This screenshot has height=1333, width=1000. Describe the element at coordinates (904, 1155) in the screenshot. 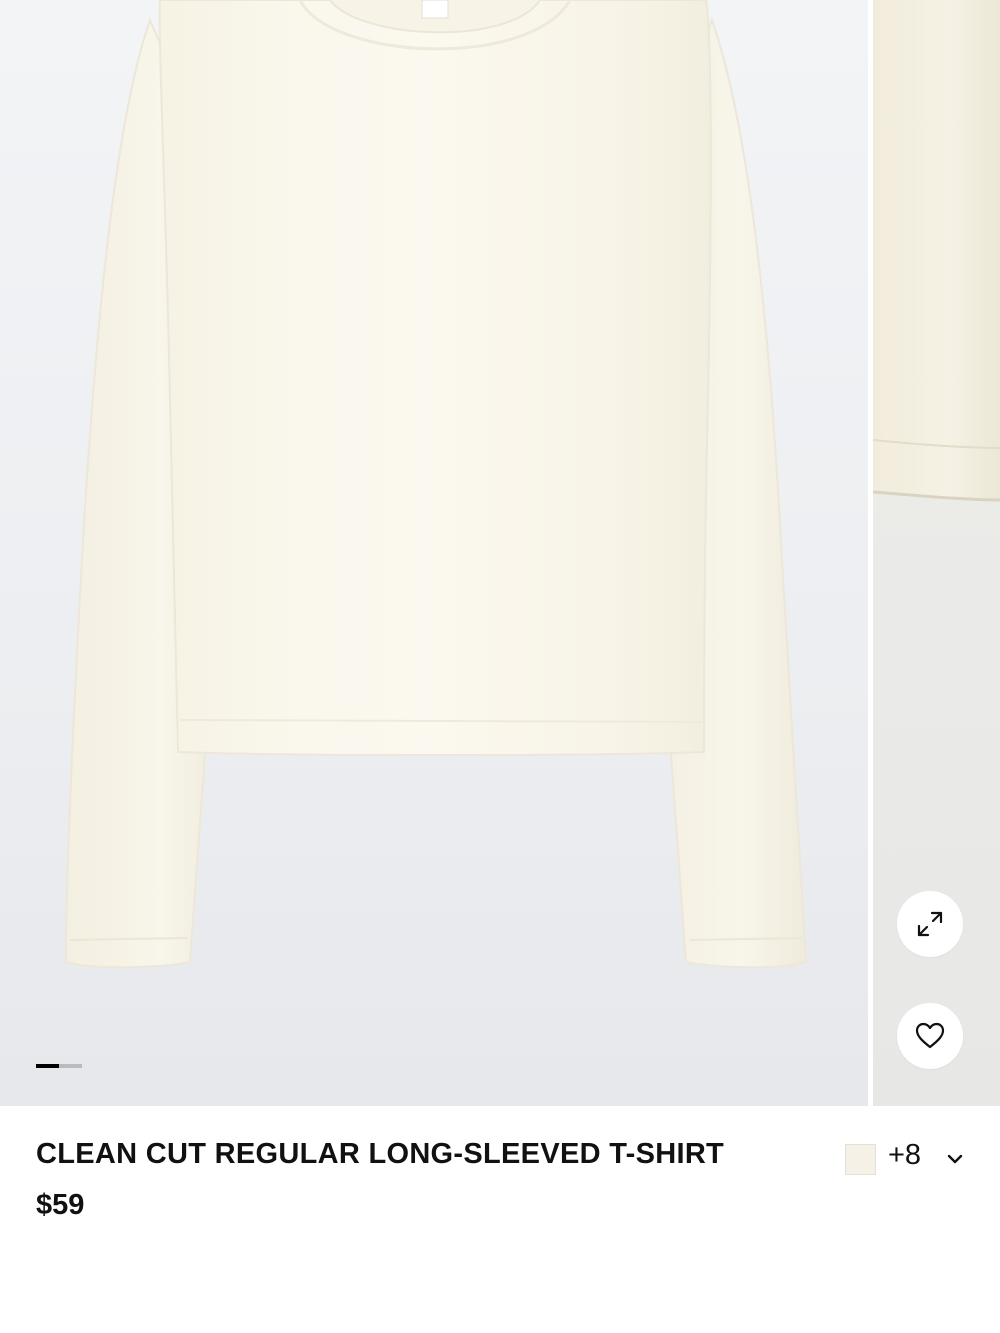

I see `more-colors-count: +8` at that location.